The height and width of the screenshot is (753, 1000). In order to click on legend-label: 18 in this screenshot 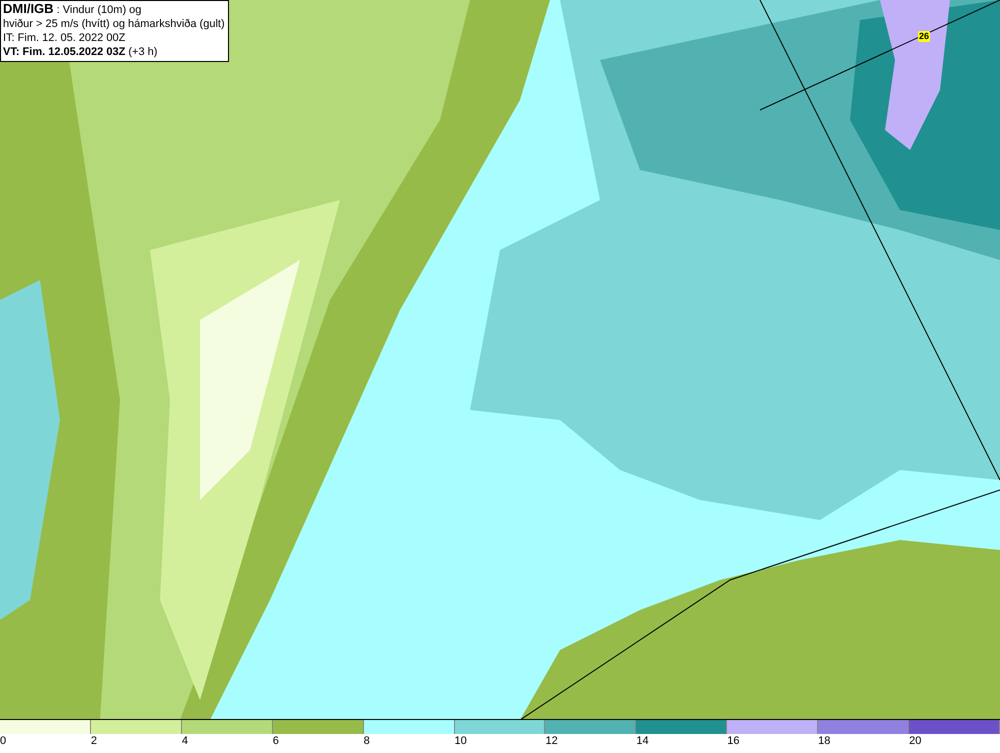, I will do `click(824, 741)`.